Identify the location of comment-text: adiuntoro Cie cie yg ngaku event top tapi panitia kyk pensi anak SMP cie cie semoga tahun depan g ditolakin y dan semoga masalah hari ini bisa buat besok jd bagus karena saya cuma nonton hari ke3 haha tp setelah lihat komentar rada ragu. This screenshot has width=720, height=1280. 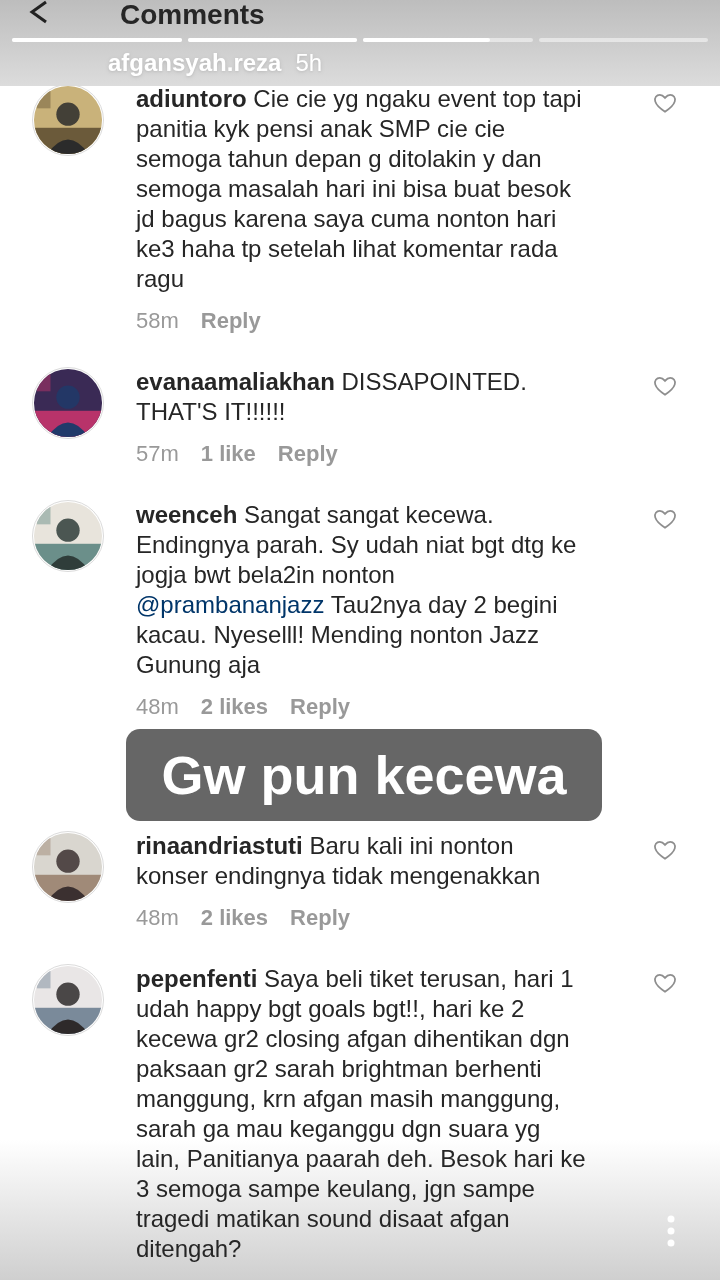
(359, 189).